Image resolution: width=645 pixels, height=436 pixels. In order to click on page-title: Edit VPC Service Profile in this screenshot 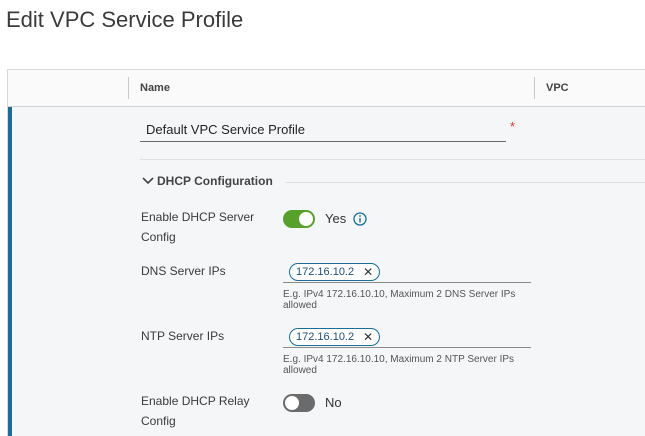, I will do `click(125, 19)`.